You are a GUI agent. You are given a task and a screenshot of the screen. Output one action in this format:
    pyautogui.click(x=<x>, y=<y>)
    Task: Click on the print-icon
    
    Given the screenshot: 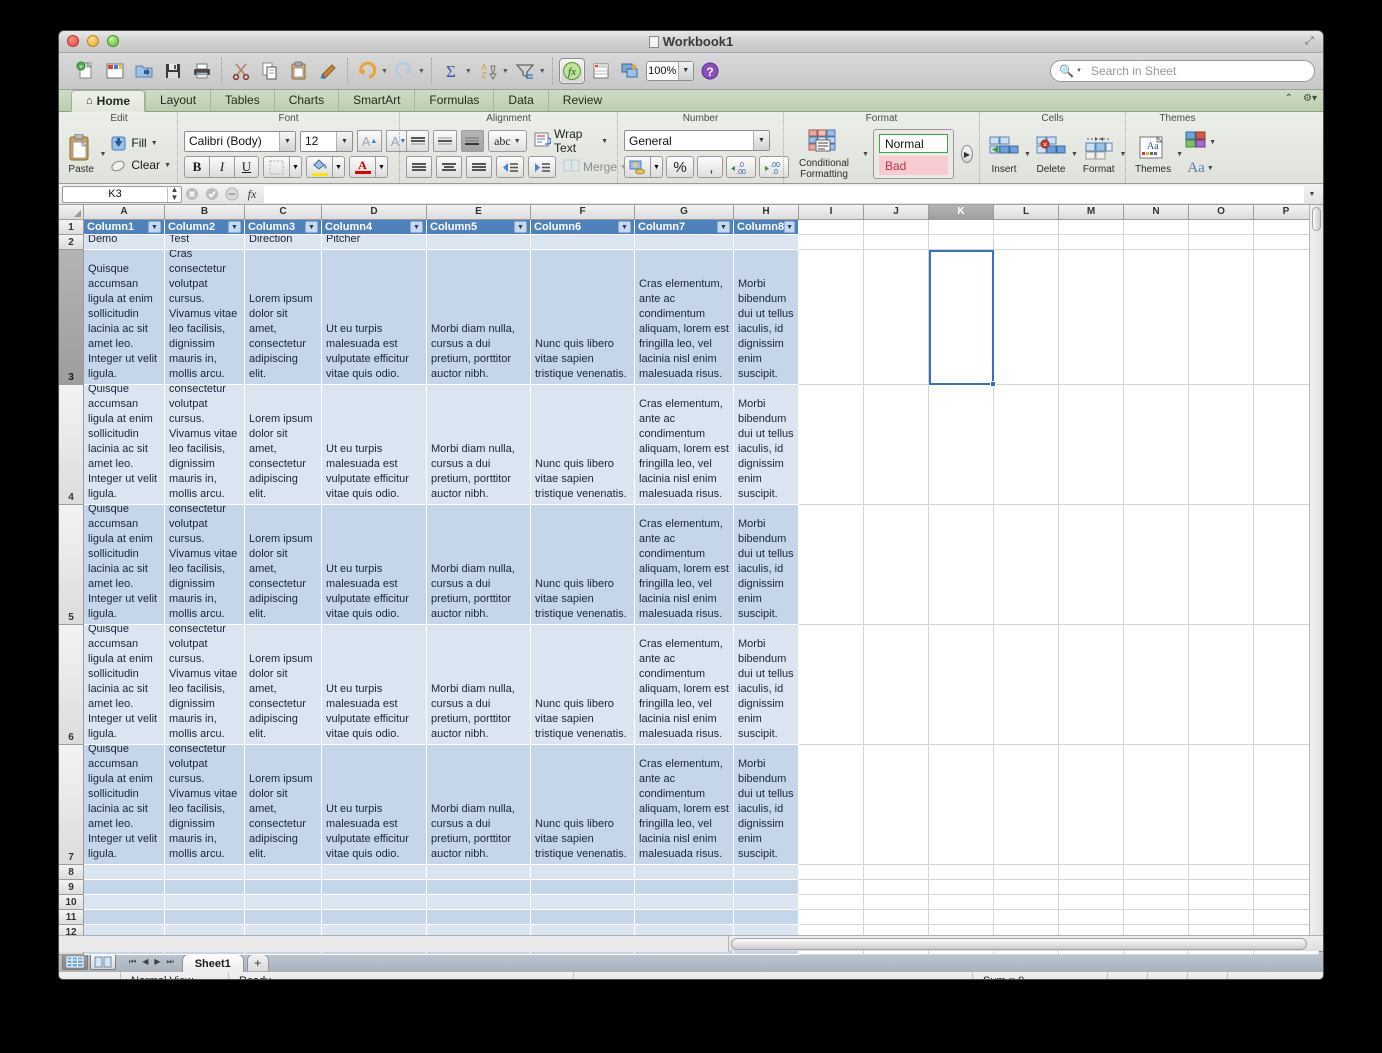 What is the action you would take?
    pyautogui.click(x=202, y=71)
    